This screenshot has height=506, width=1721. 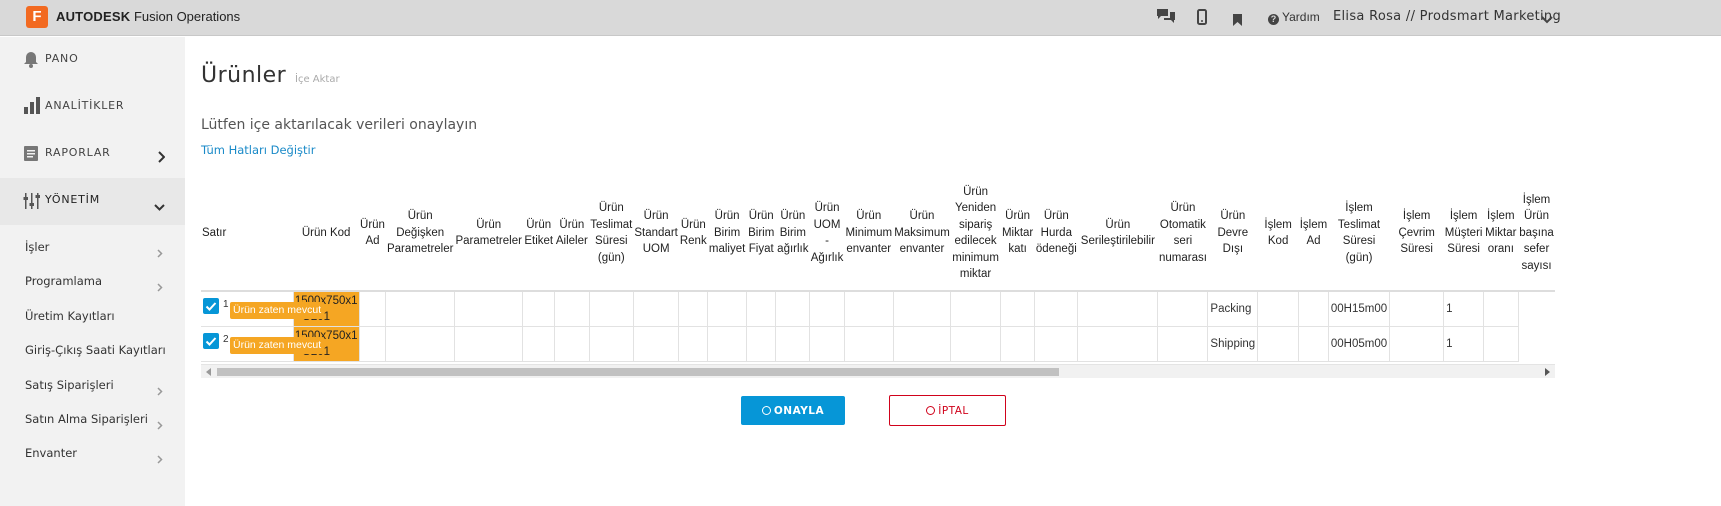 What do you see at coordinates (37, 17) in the screenshot?
I see `fusion-logo-icon: F` at bounding box center [37, 17].